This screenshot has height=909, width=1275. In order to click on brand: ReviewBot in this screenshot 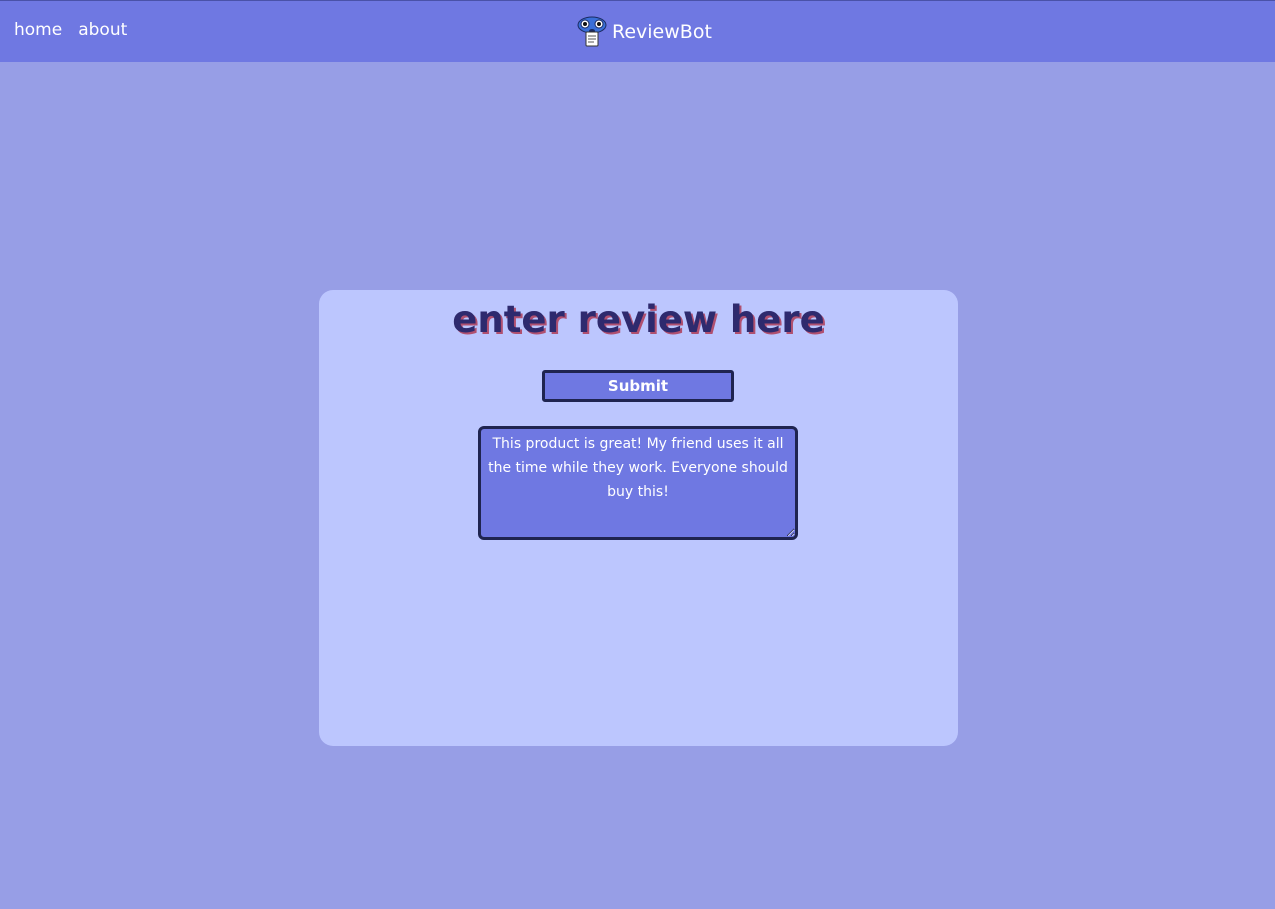, I will do `click(644, 32)`.